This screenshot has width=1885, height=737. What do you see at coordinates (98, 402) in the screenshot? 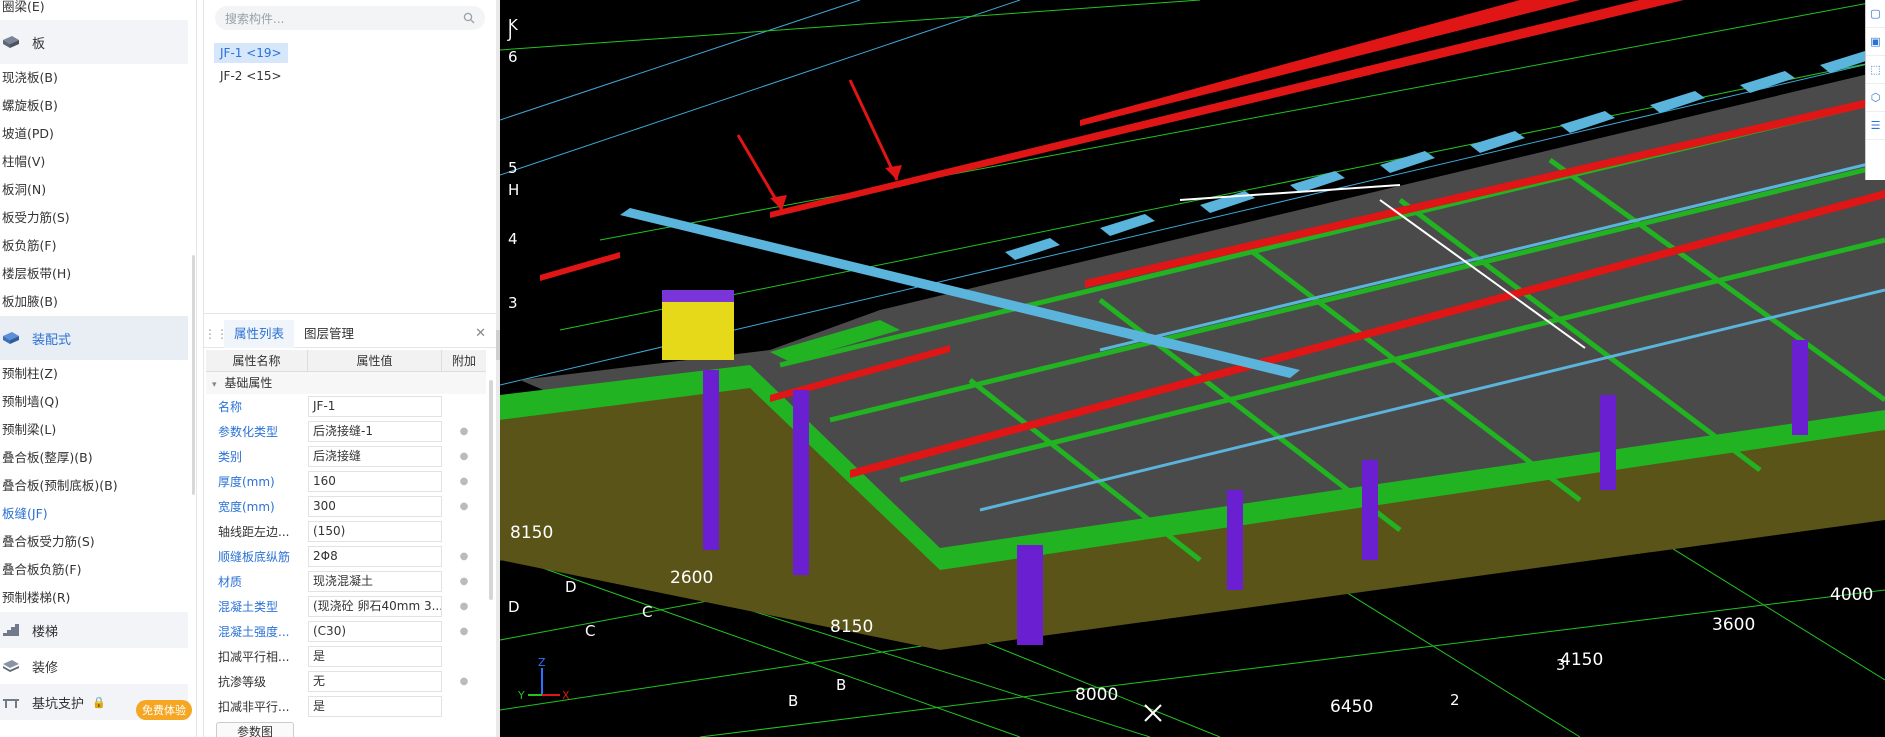
I see `nav-item-prefab-1: 预制墙(Q)` at bounding box center [98, 402].